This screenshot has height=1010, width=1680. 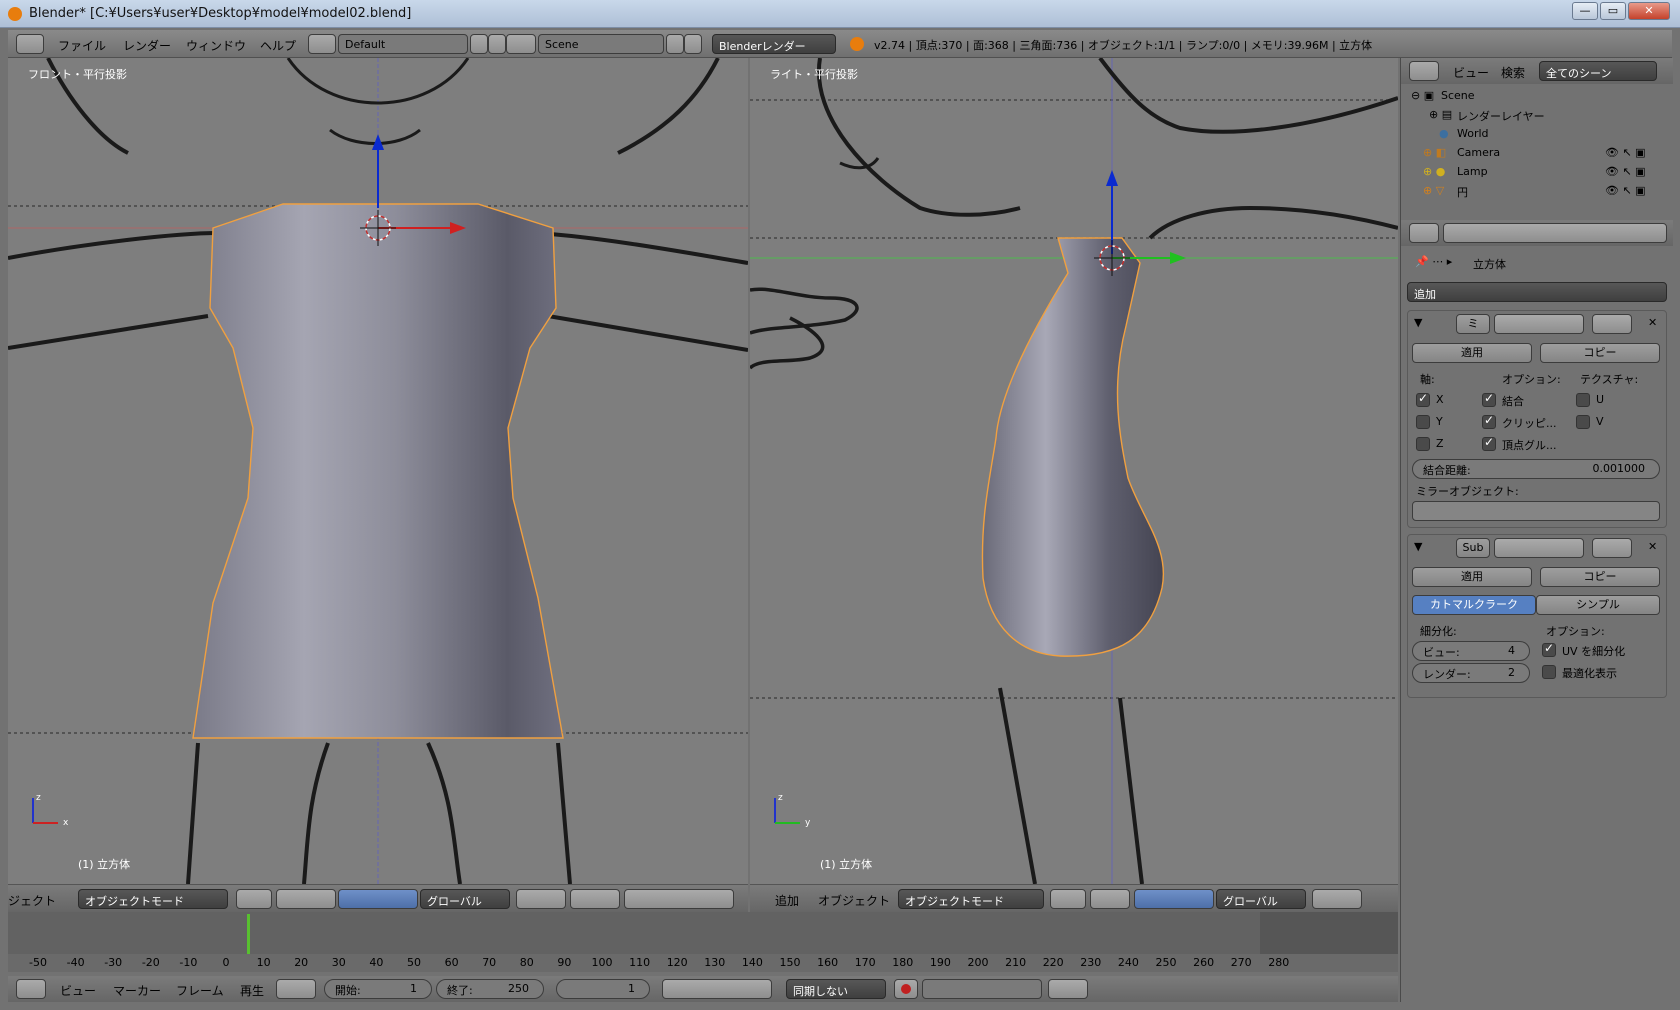 What do you see at coordinates (1530, 190) in the screenshot?
I see `outliner-row-circle: ⊕ ▽ 円 👁 ↖ ▣` at bounding box center [1530, 190].